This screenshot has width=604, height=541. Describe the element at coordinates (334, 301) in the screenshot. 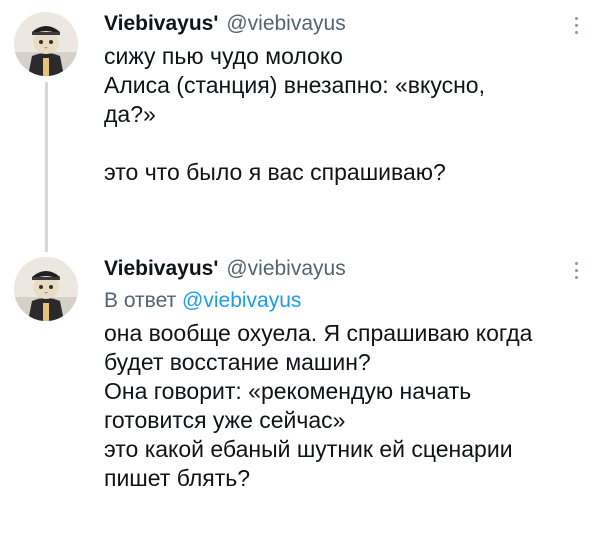

I see `reply-context: В ответ @viebivayus` at that location.